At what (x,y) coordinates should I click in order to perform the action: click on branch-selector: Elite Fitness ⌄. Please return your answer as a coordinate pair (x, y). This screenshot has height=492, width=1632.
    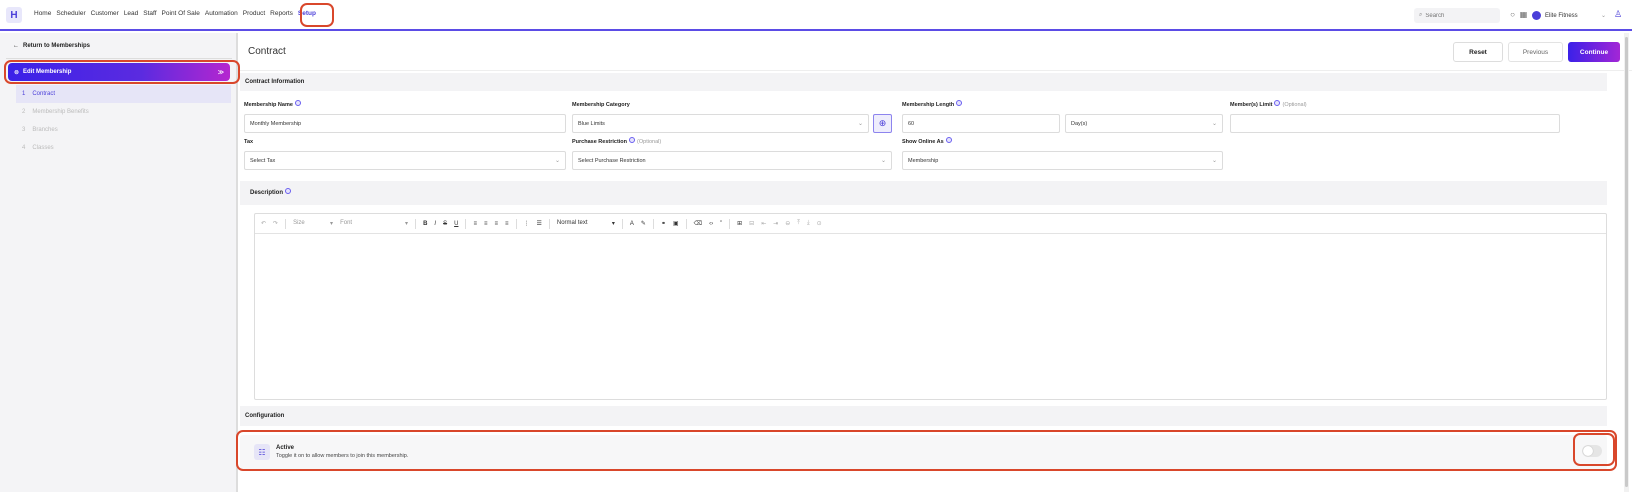
    Looking at the image, I should click on (1569, 15).